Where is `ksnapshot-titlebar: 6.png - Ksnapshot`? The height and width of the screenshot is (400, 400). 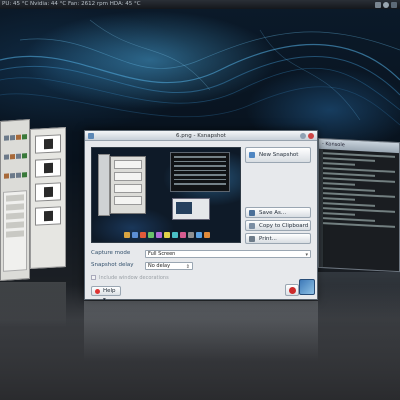
ksnapshot-titlebar: 6.png - Ksnapshot is located at coordinates (201, 136).